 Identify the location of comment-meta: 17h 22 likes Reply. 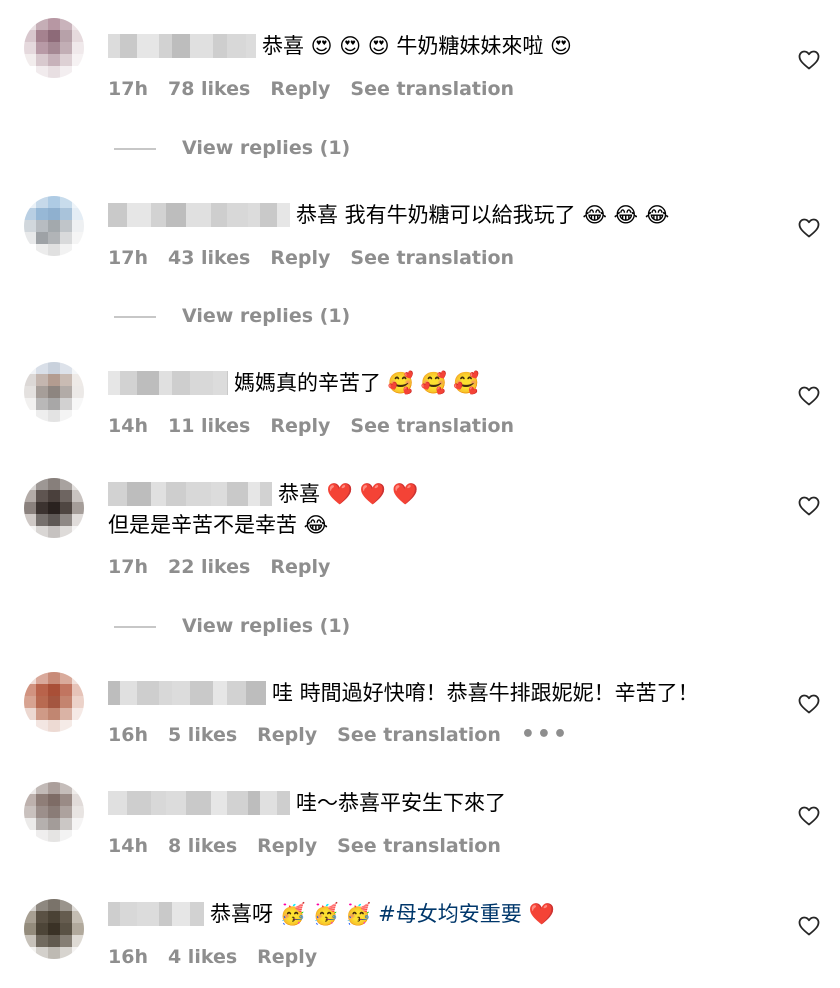
(229, 567).